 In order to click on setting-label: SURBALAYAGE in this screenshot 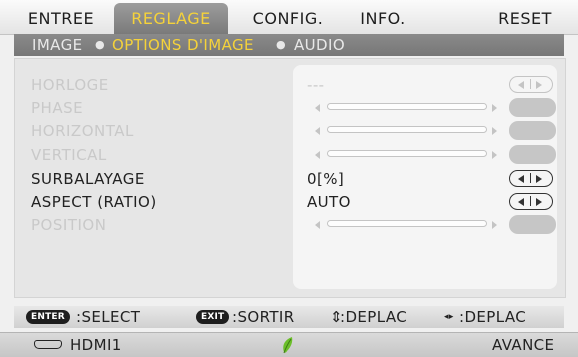, I will do `click(88, 179)`.